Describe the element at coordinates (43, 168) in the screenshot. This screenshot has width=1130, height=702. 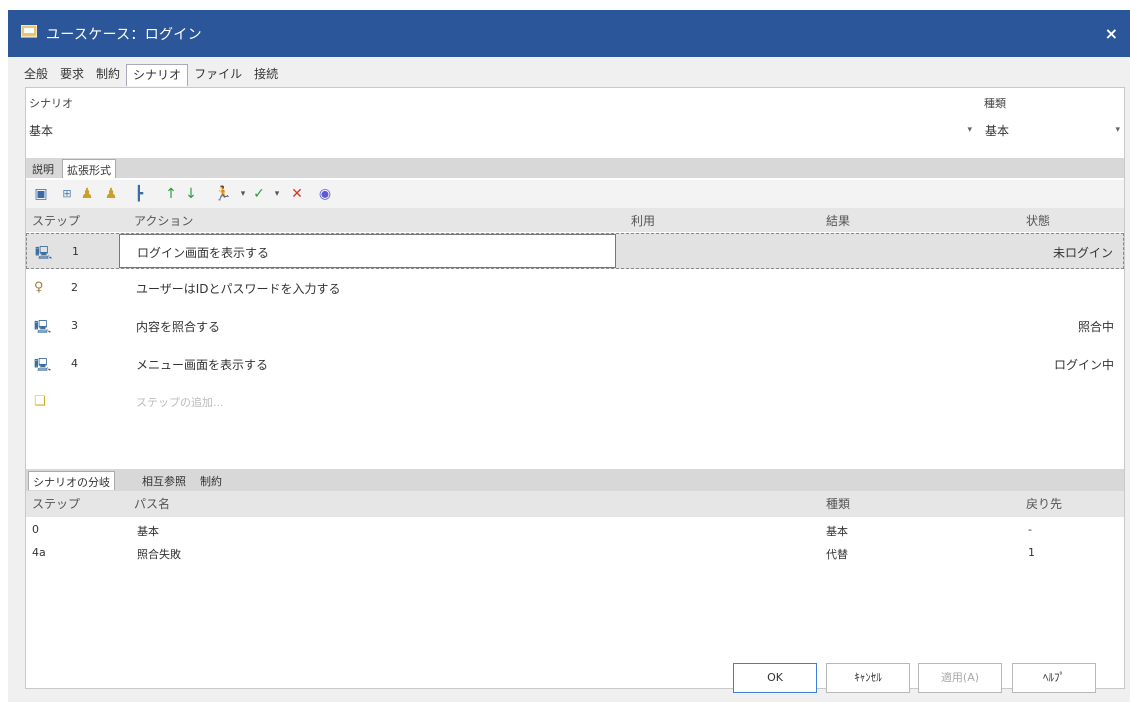
I see `tab-description: 説明` at that location.